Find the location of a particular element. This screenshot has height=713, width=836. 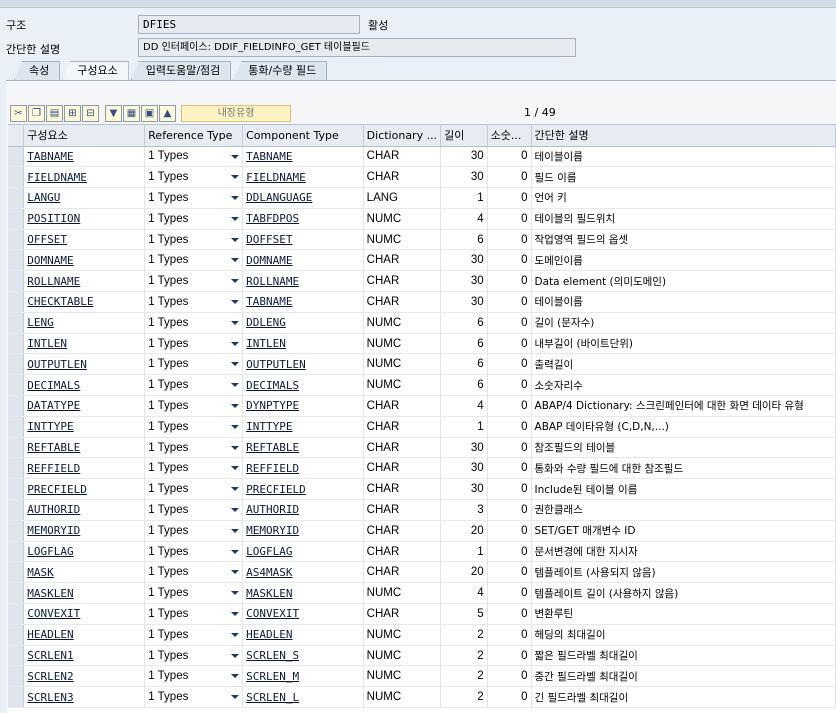

component-name-cell: PRECFIELD is located at coordinates (84, 489).